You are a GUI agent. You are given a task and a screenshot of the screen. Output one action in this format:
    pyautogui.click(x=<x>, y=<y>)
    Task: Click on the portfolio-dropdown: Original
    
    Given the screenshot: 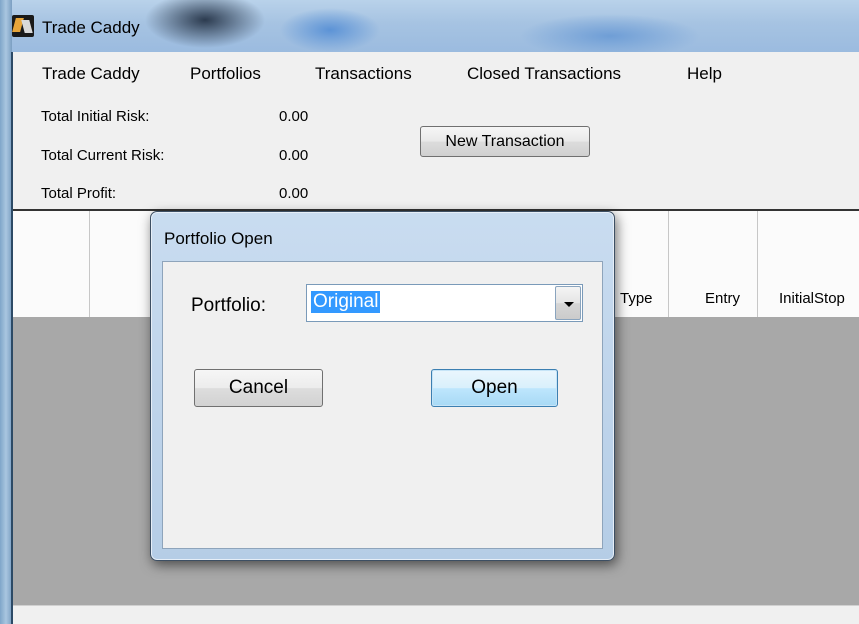 What is the action you would take?
    pyautogui.click(x=444, y=303)
    